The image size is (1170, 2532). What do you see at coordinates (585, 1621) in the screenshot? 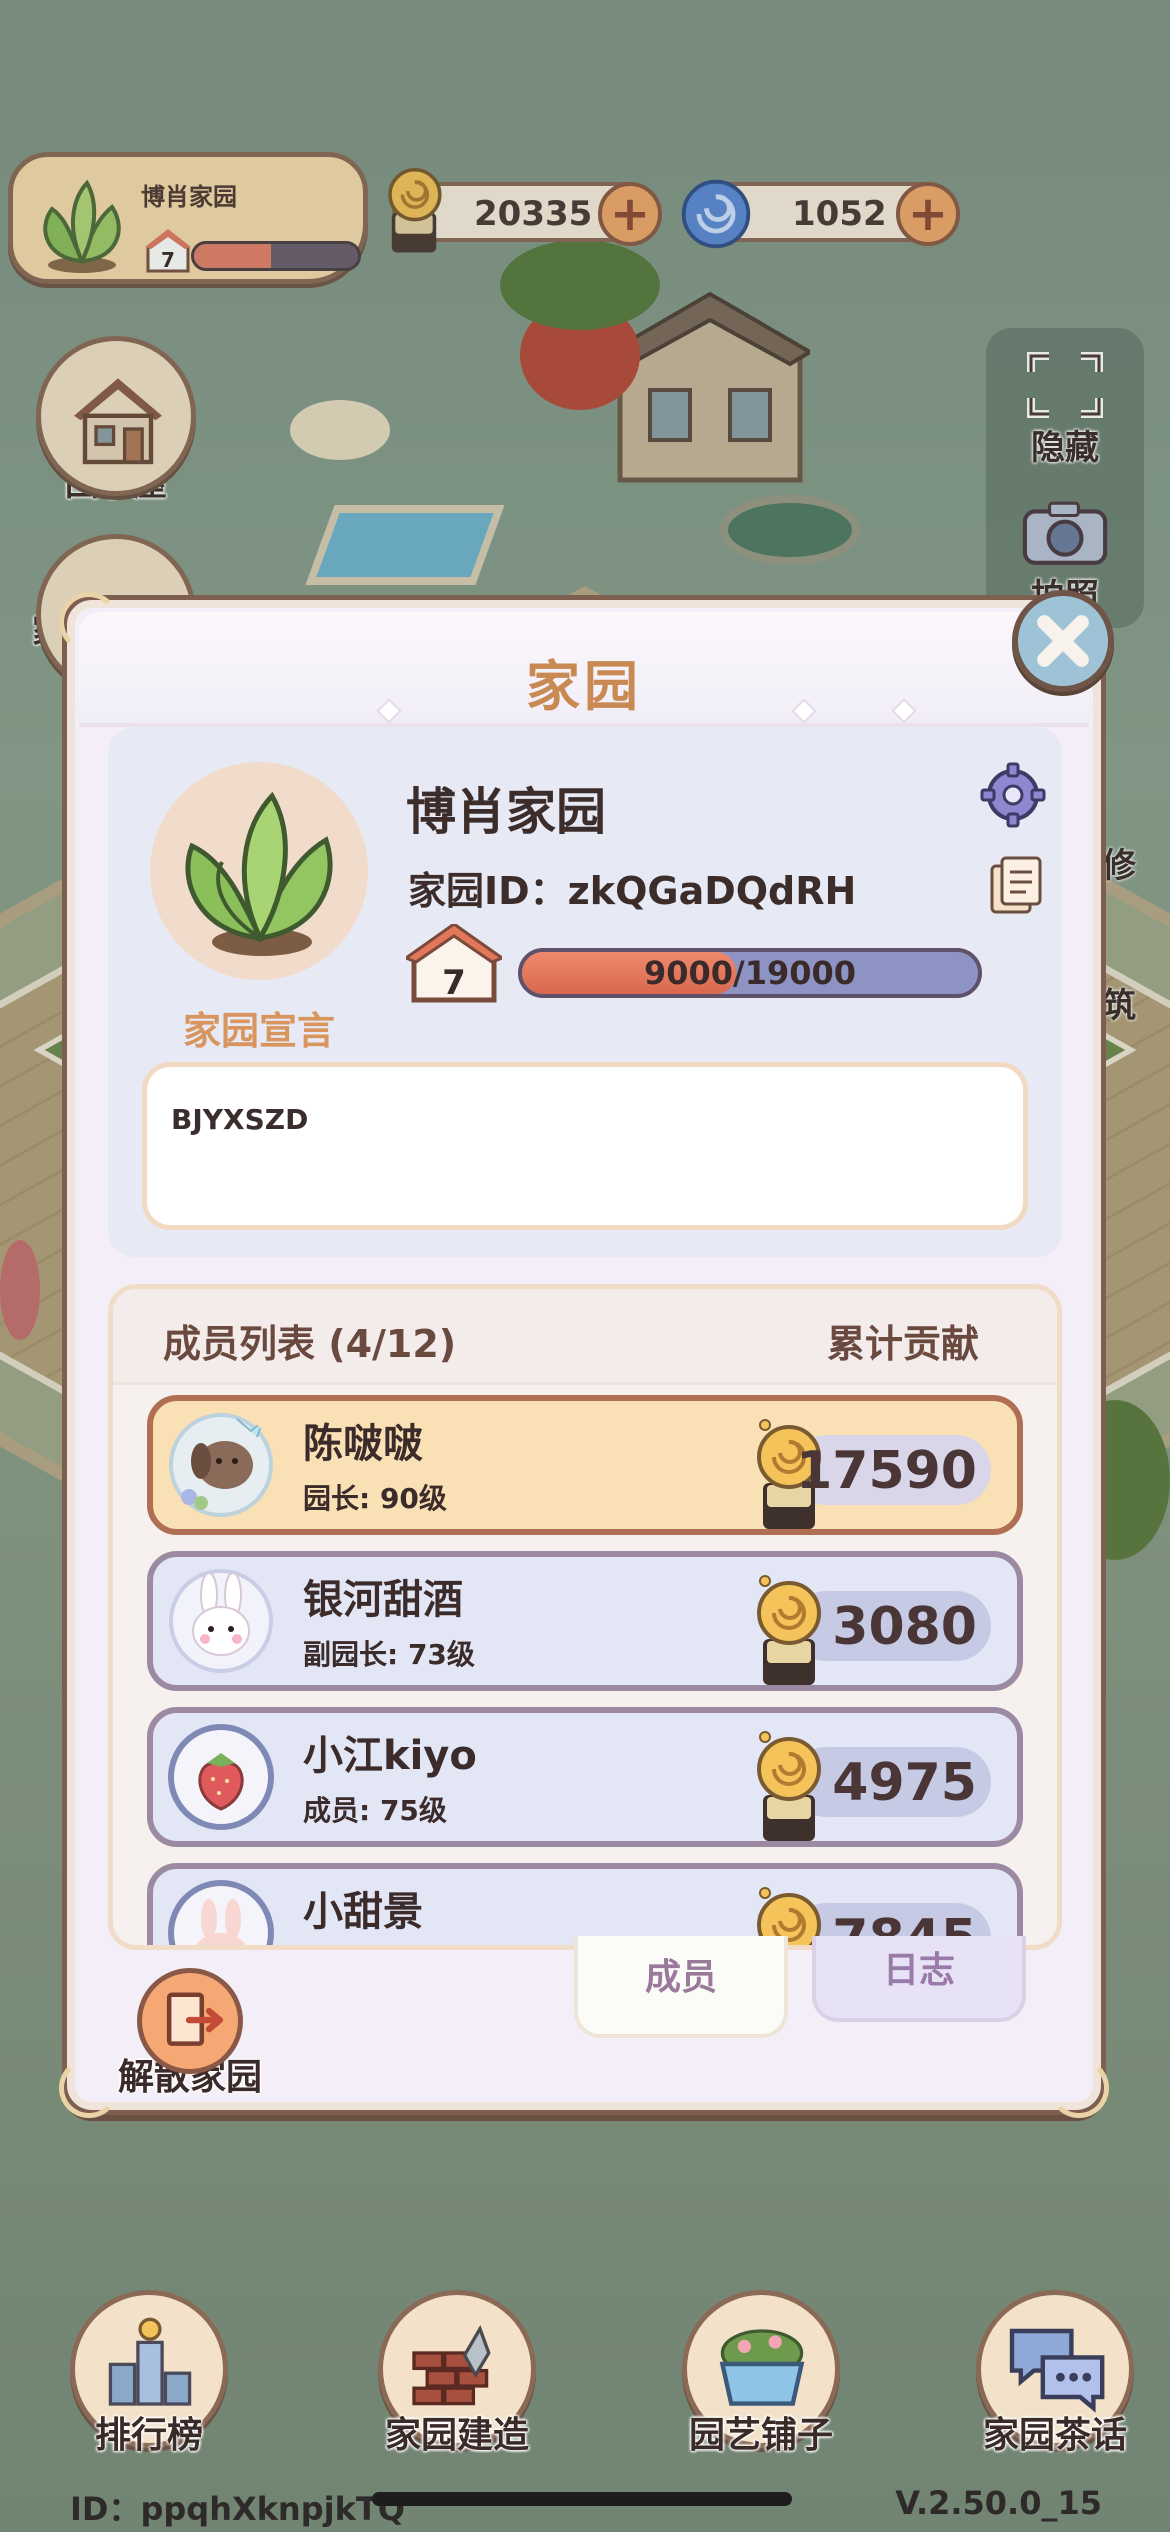
I see `member-row: 银河甜酒 副园长: 73级 3080` at bounding box center [585, 1621].